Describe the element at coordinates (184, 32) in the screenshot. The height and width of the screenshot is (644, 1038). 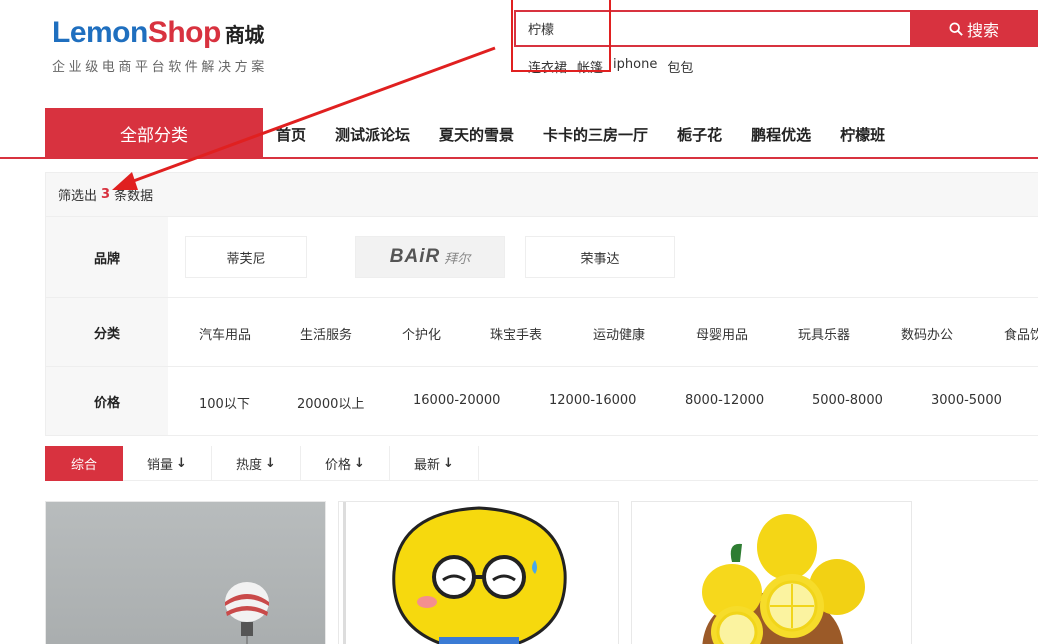
I see `logo-shop-text: Shop` at that location.